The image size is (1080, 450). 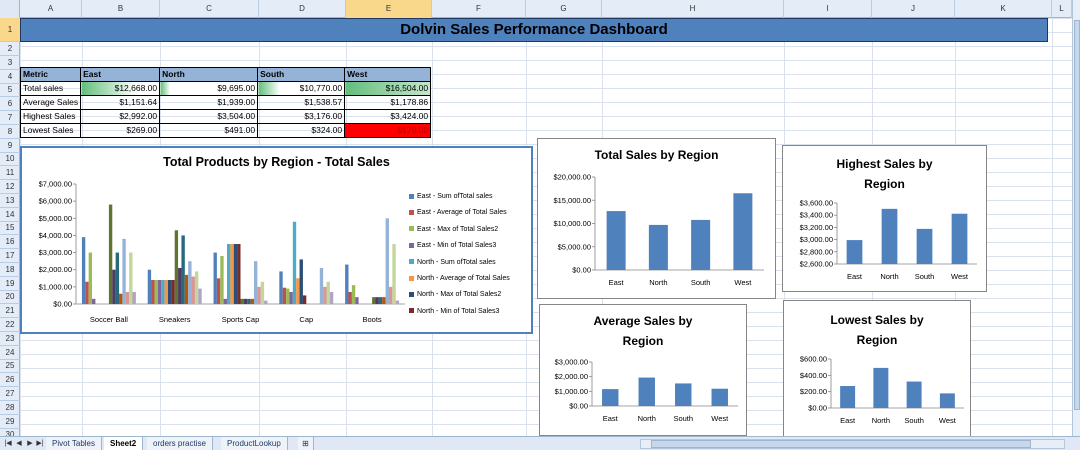 I want to click on header-cell-south: South, so click(x=301, y=74).